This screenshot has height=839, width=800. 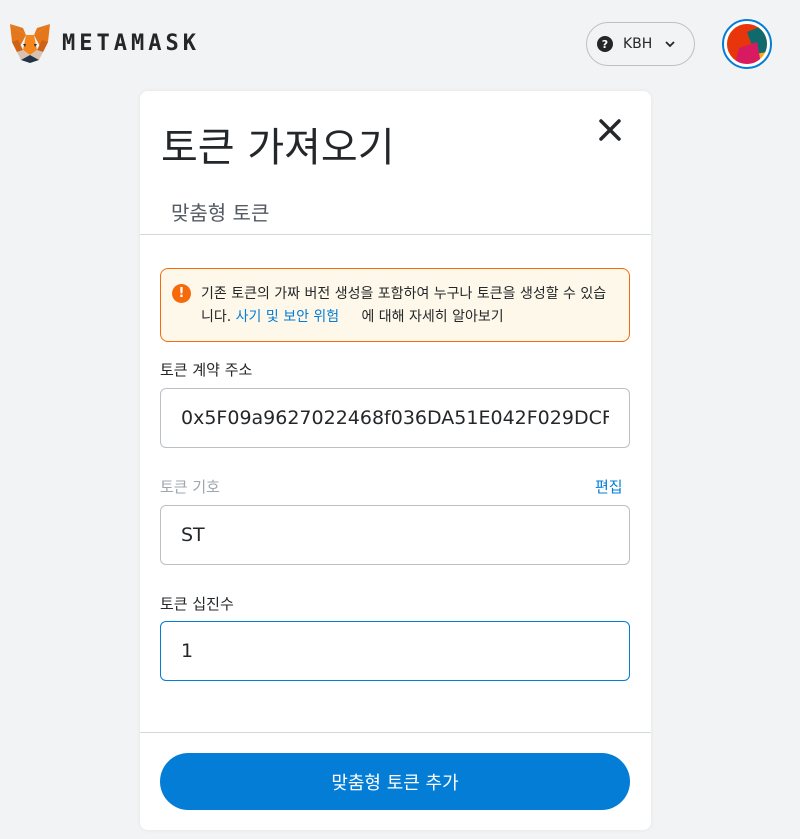 I want to click on network-selector: ? KBH, so click(x=640, y=44).